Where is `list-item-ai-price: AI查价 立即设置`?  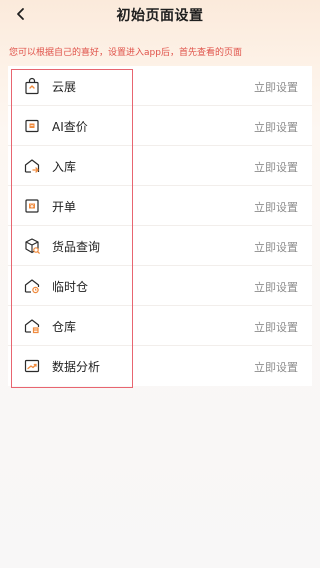 list-item-ai-price: AI查价 立即设置 is located at coordinates (160, 126).